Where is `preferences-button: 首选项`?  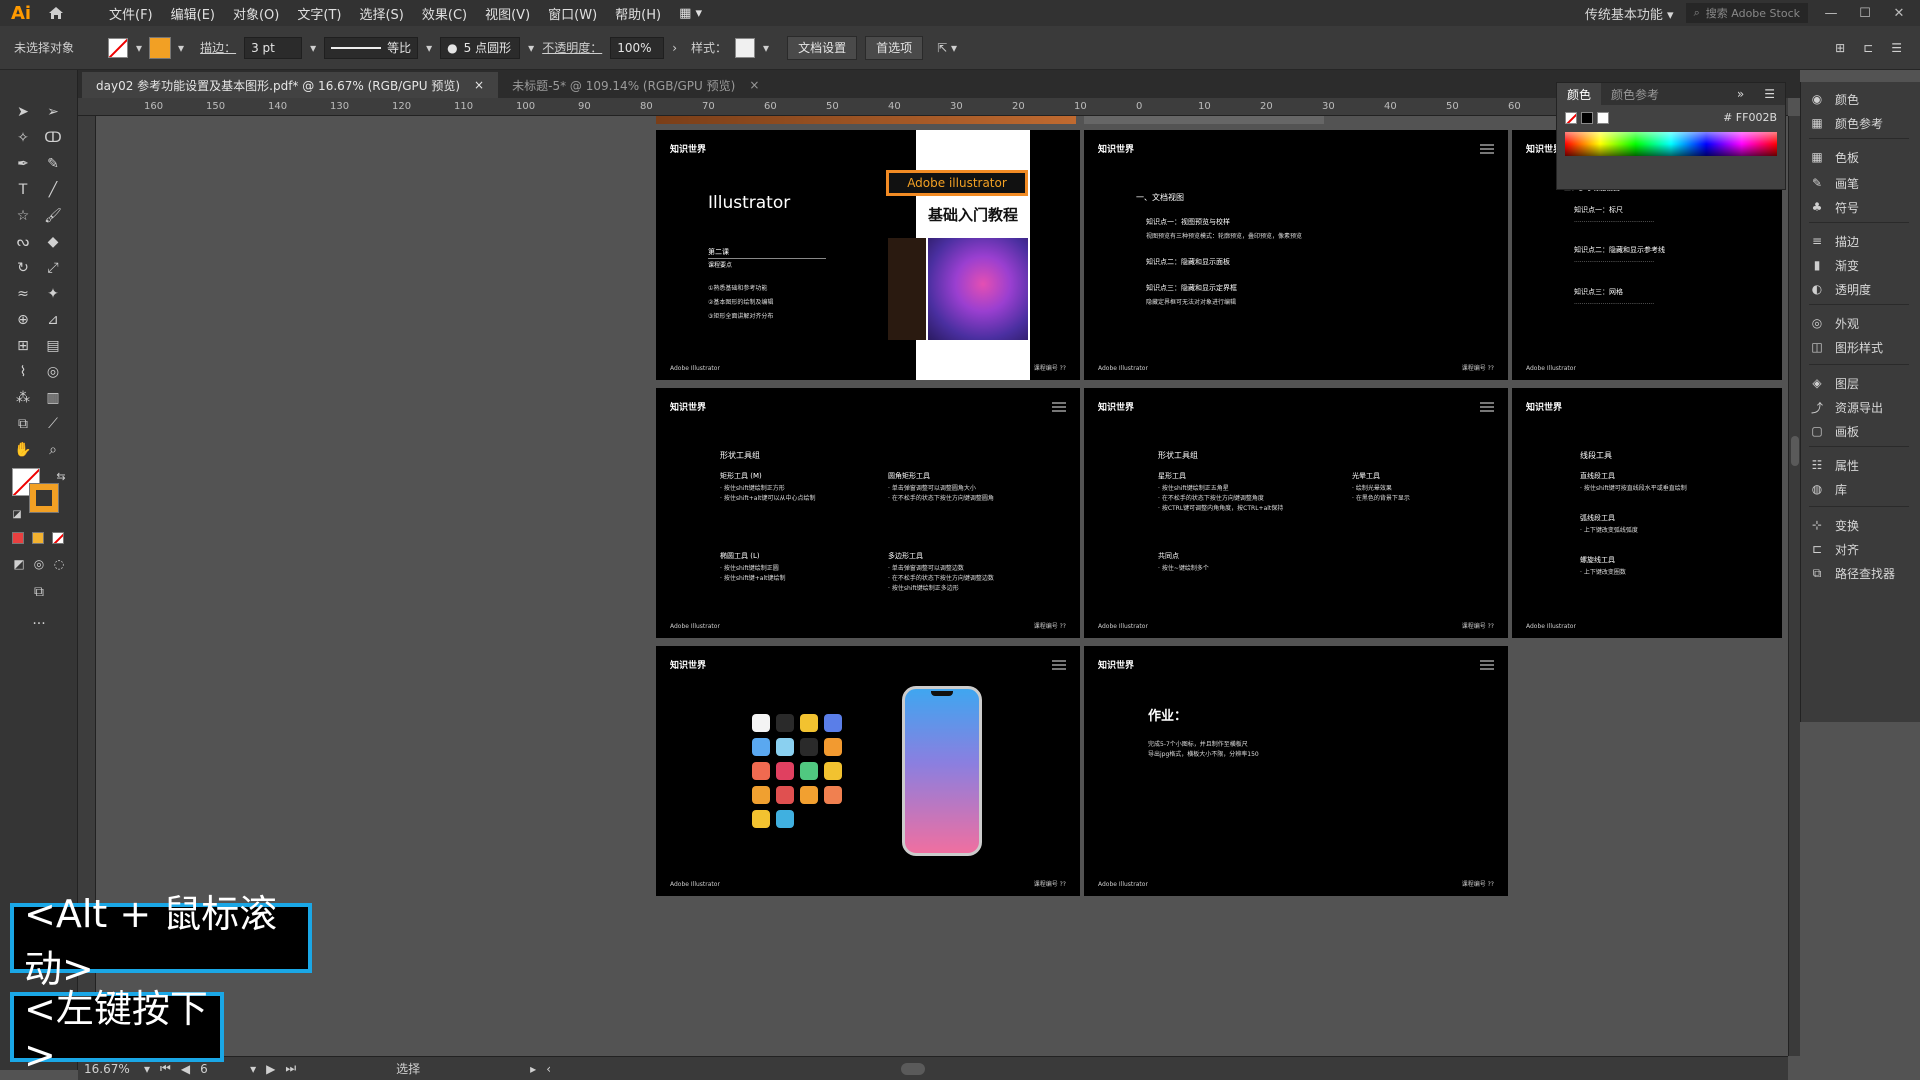 preferences-button: 首选项 is located at coordinates (894, 47).